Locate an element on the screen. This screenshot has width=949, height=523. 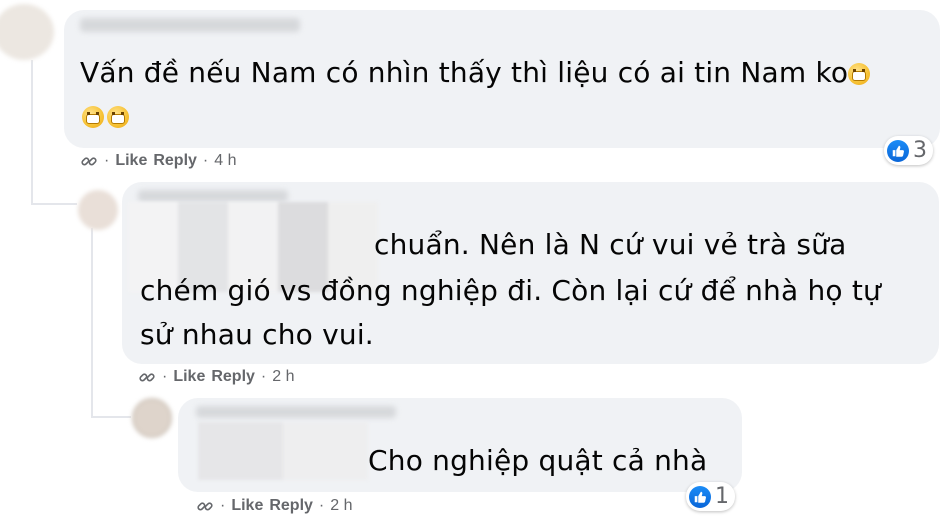
comment-bubble: Cho nghiệp quật cả nhà is located at coordinates (460, 445).